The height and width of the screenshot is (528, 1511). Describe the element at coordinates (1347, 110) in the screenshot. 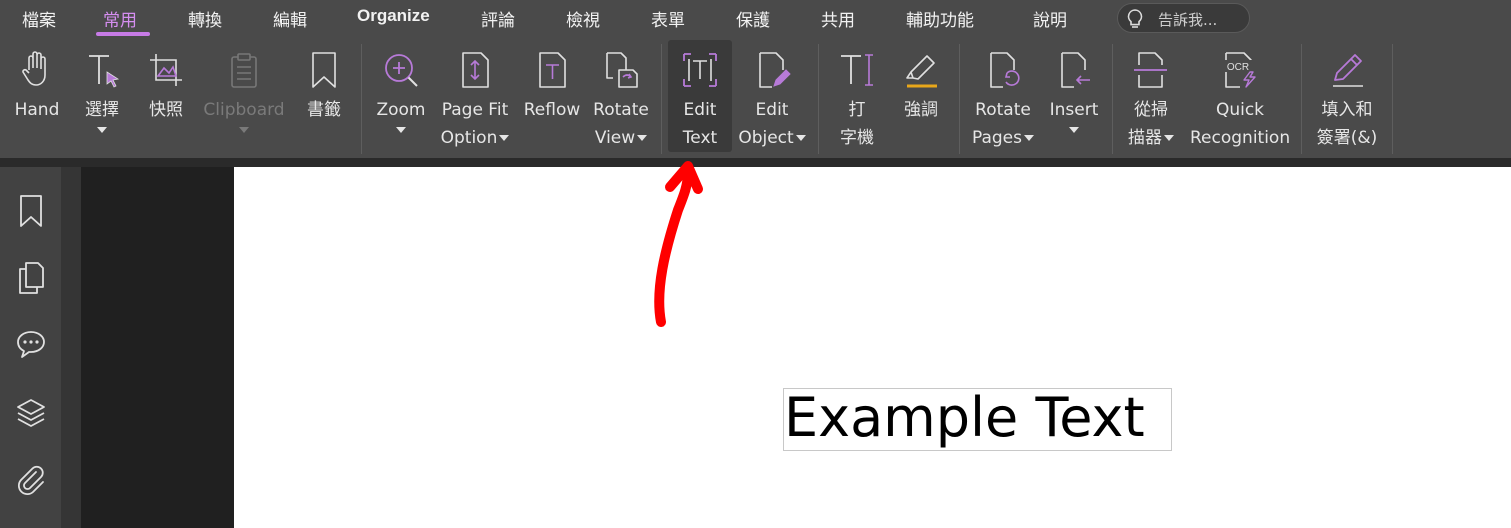

I see `fill-sign-label-line1: 填入和` at that location.